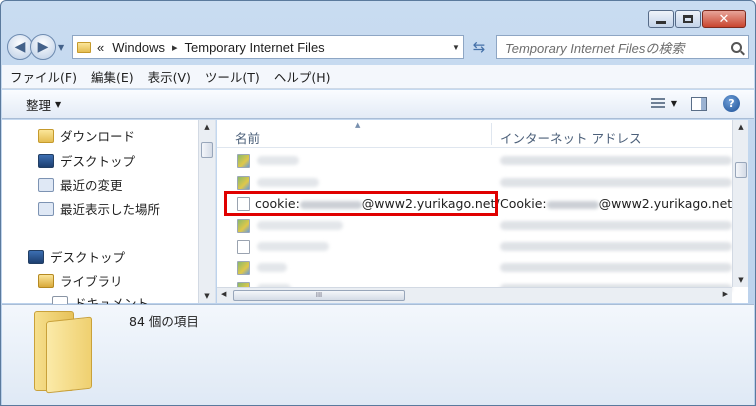 The image size is (756, 406). What do you see at coordinates (491, 134) in the screenshot?
I see `column-divider` at bounding box center [491, 134].